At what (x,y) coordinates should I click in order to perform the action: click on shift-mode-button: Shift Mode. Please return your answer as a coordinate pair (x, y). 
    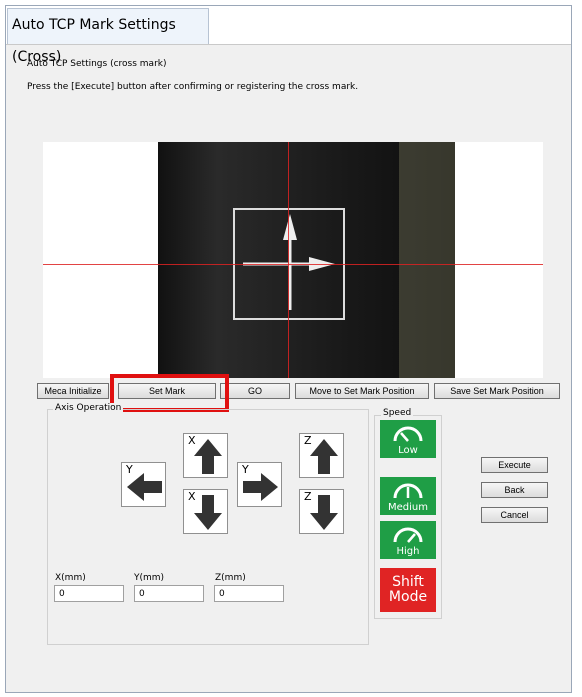
    Looking at the image, I should click on (408, 590).